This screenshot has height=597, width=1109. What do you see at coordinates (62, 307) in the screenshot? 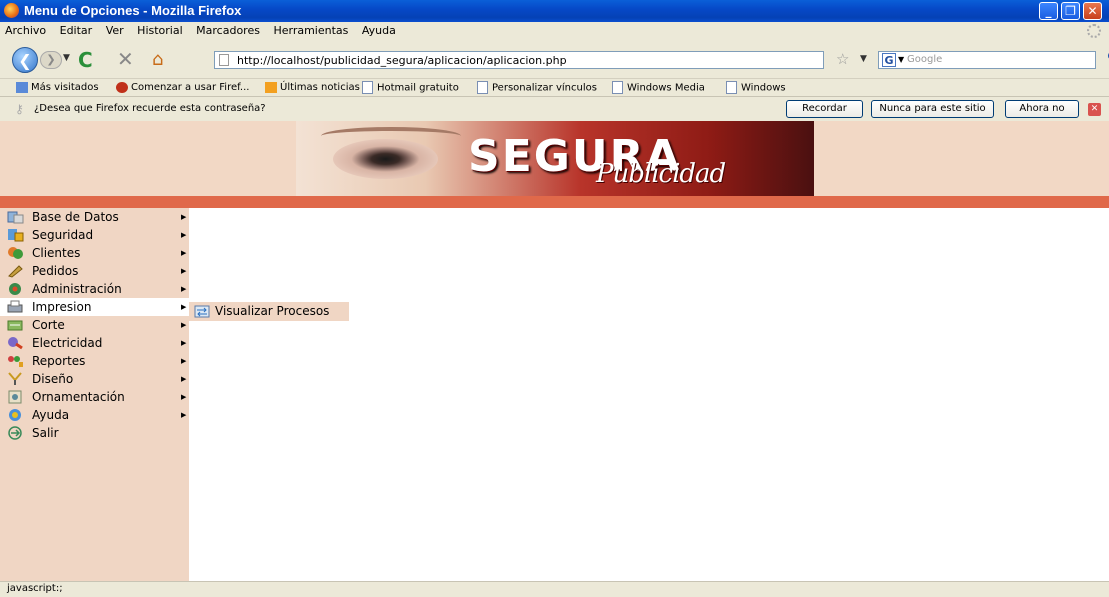
I see `menu-item-label: Impresion` at bounding box center [62, 307].